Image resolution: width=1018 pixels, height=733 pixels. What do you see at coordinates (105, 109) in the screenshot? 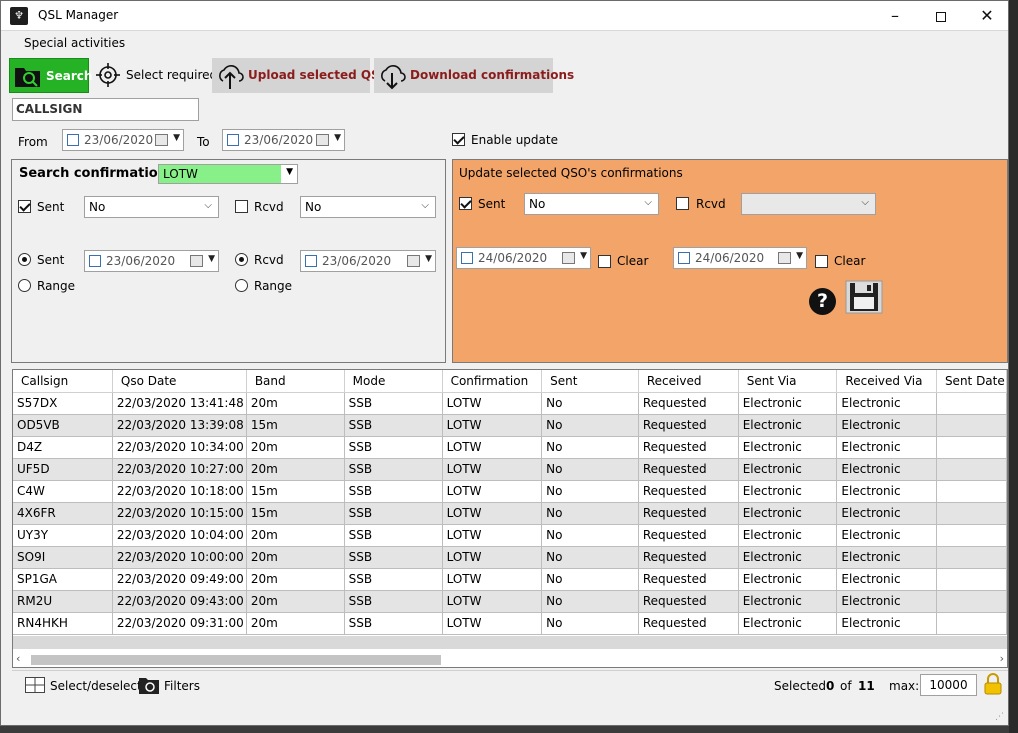
I see `callsign-input: CALLSIGN` at bounding box center [105, 109].